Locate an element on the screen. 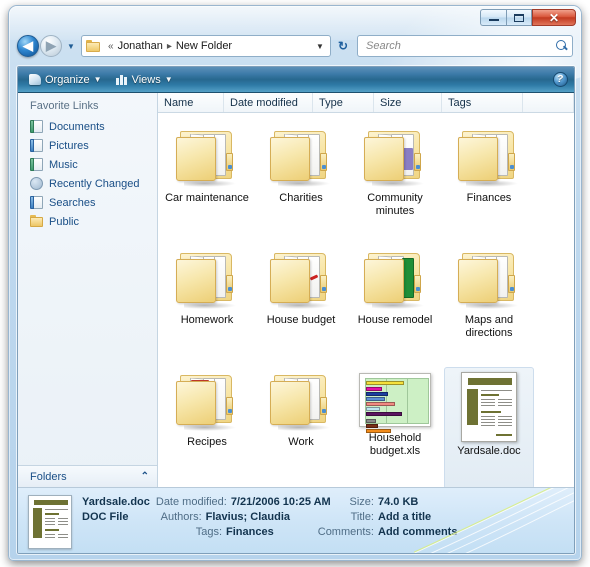 The image size is (590, 567). item-label: Recipes is located at coordinates (207, 442).